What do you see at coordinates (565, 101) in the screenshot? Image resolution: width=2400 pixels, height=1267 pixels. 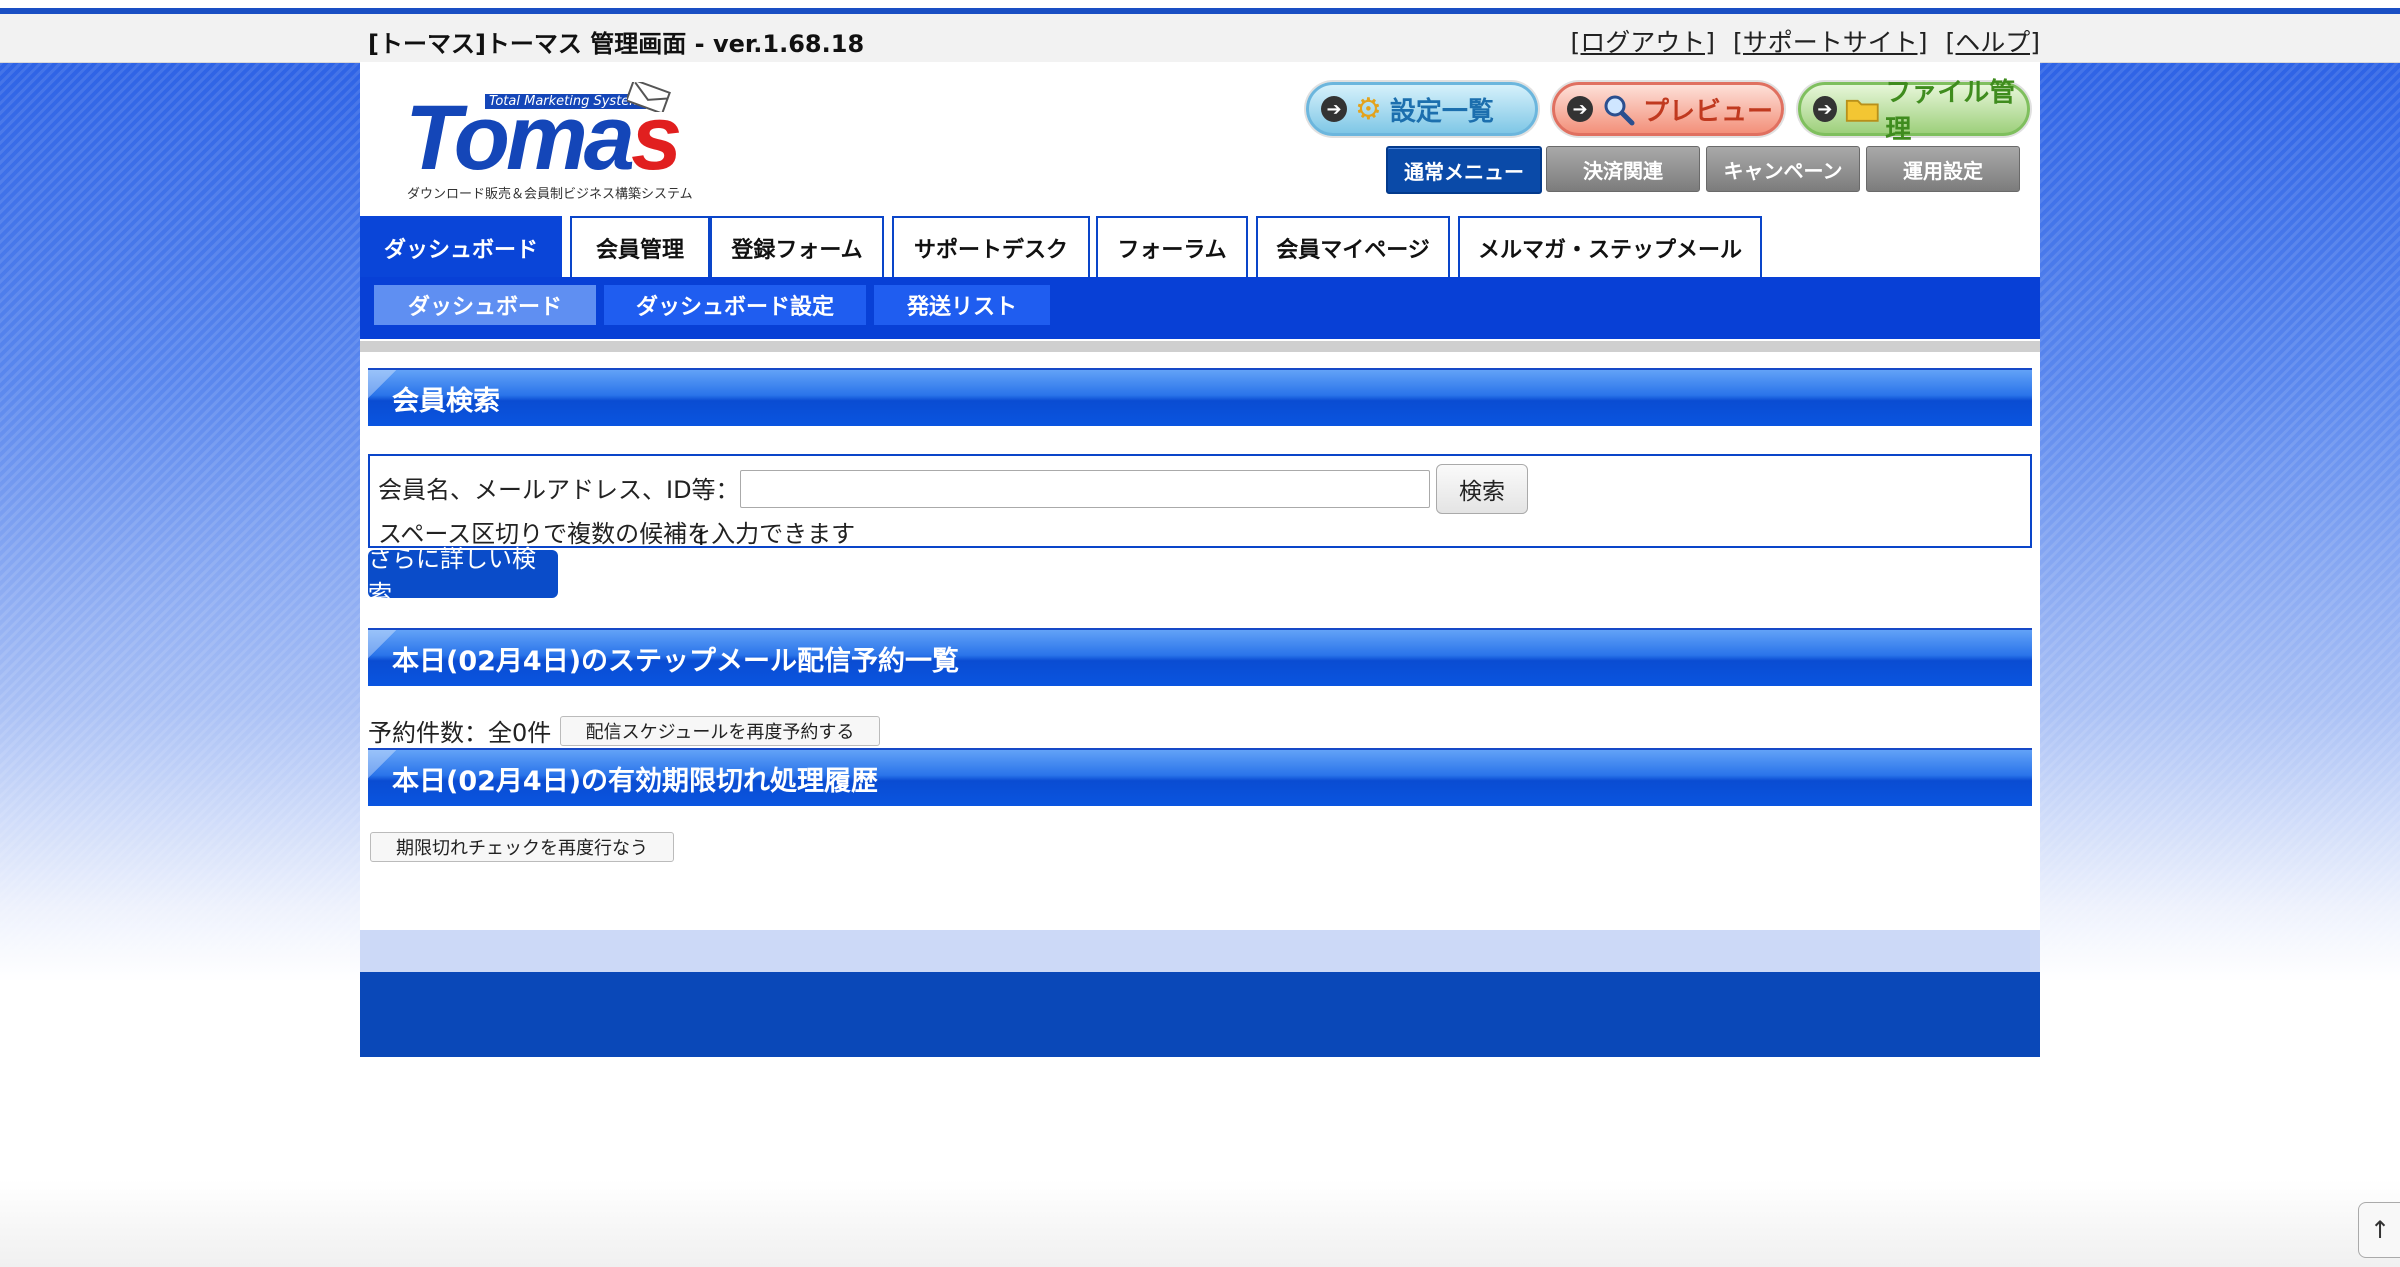 I see `logo-tagline: Total Marketing System` at bounding box center [565, 101].